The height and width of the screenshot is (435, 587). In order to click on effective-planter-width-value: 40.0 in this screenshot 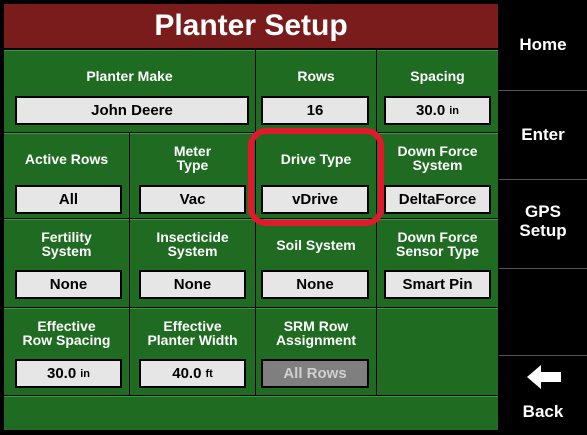, I will do `click(187, 373)`.